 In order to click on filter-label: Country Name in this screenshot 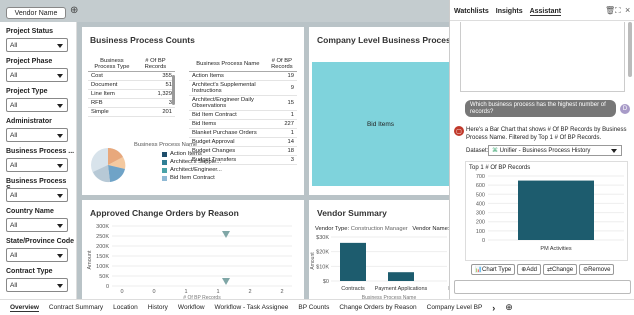, I will do `click(30, 211)`.